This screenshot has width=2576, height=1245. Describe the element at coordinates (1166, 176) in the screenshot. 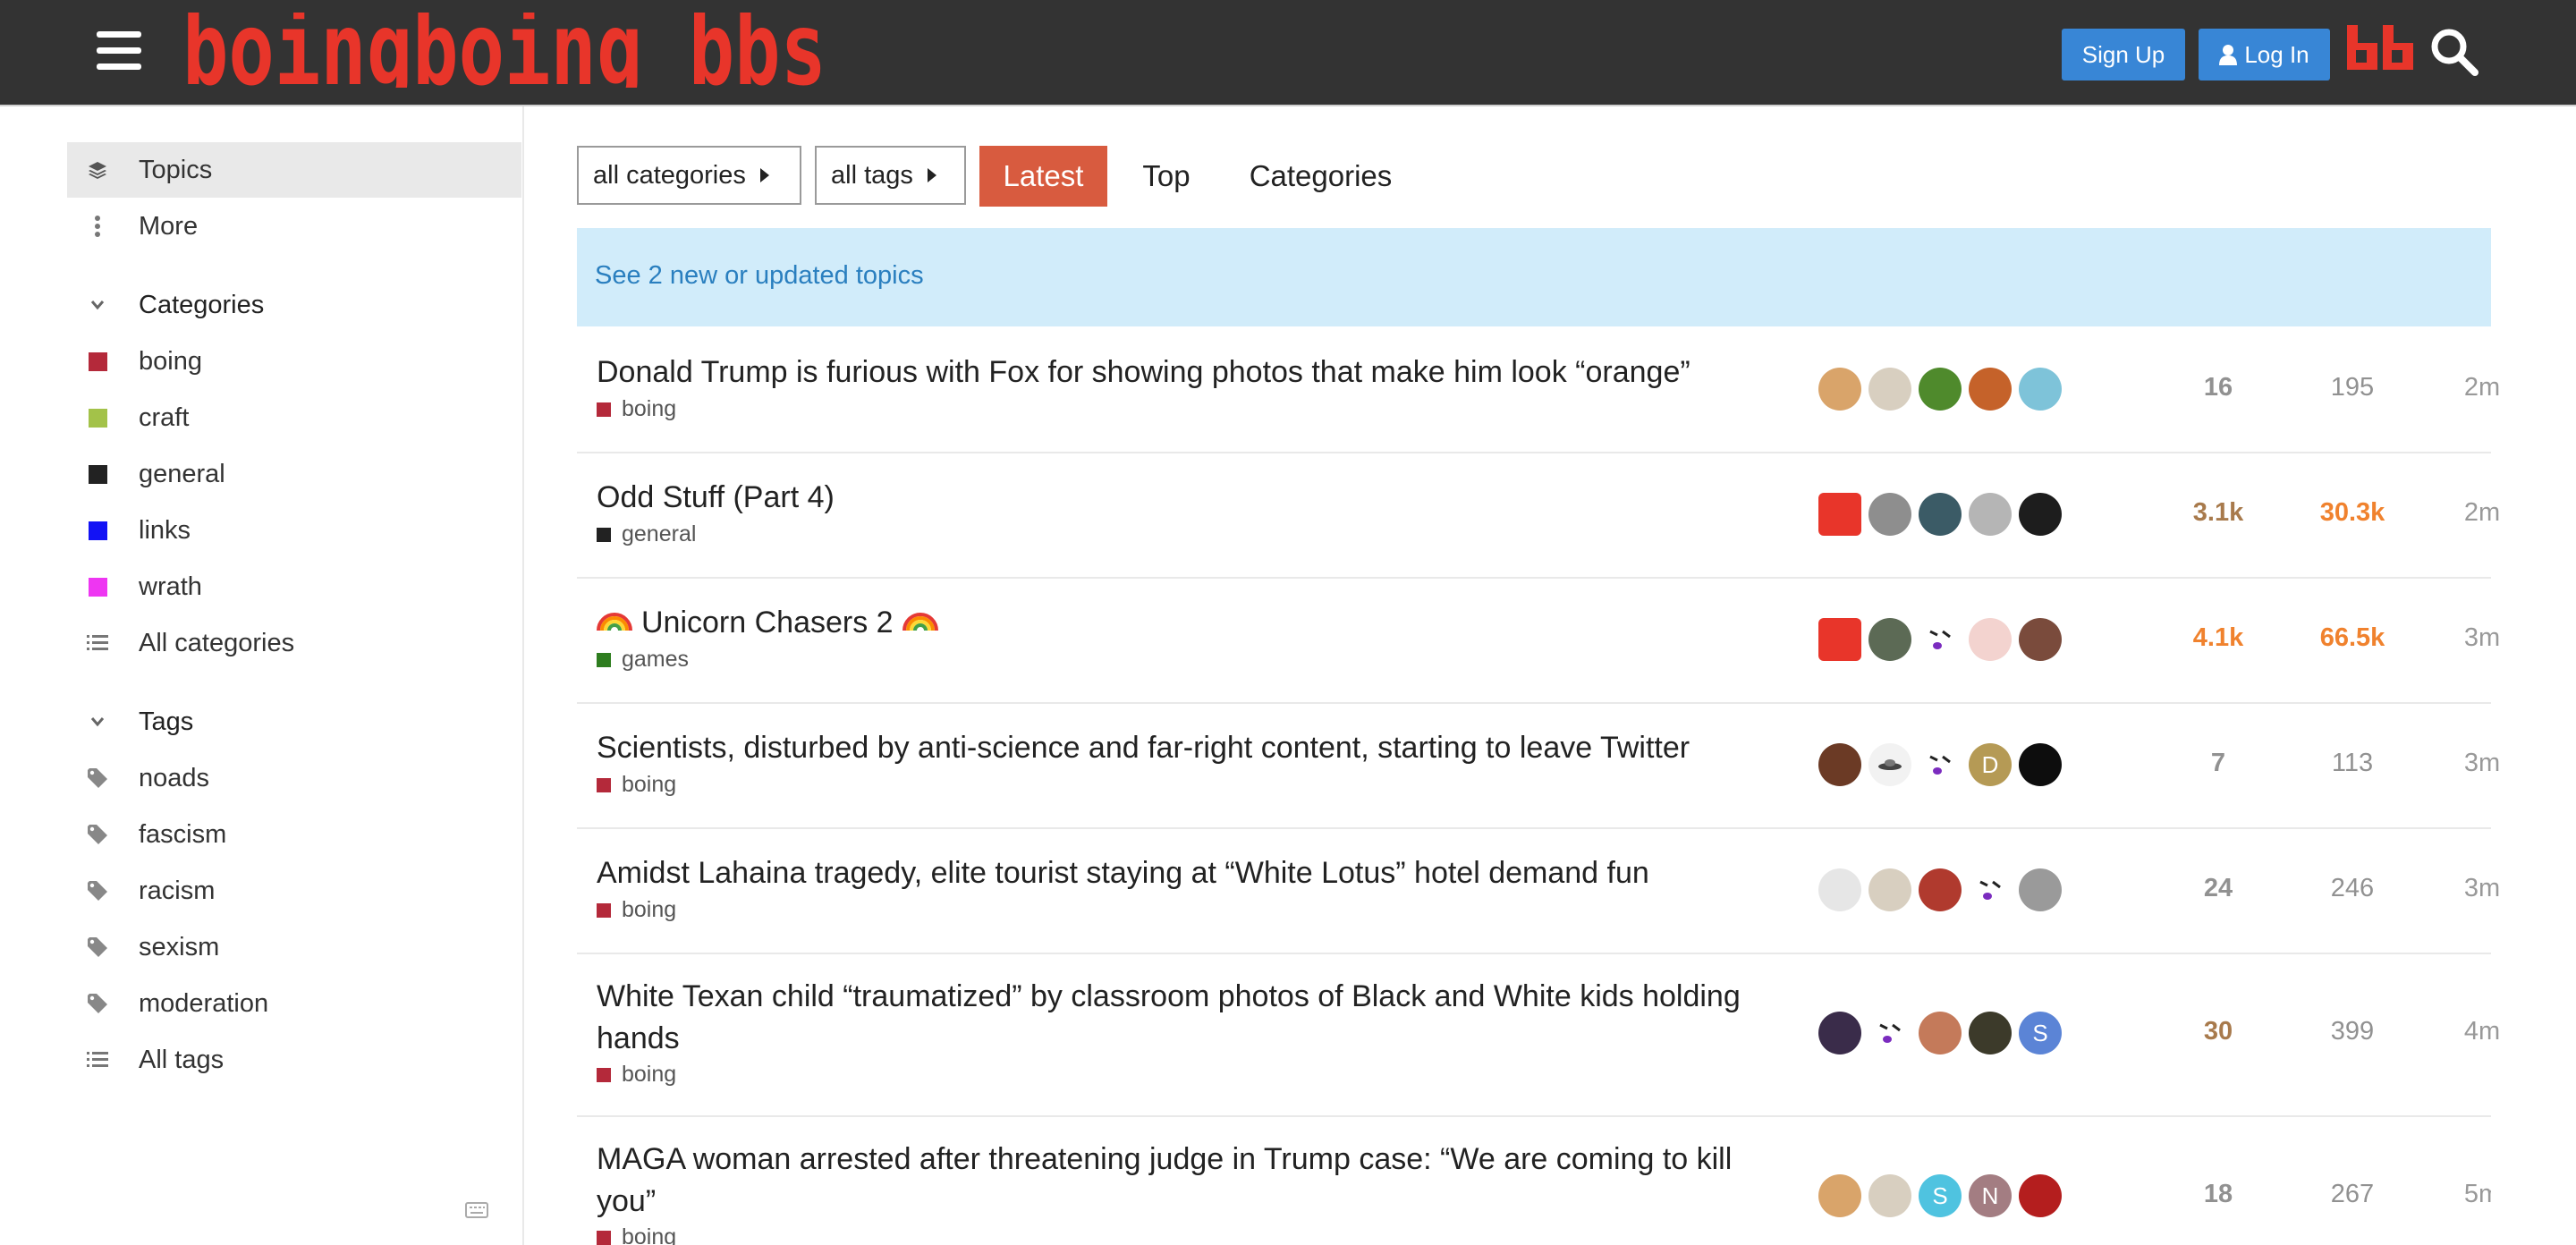

I see `tab-top: Top` at that location.